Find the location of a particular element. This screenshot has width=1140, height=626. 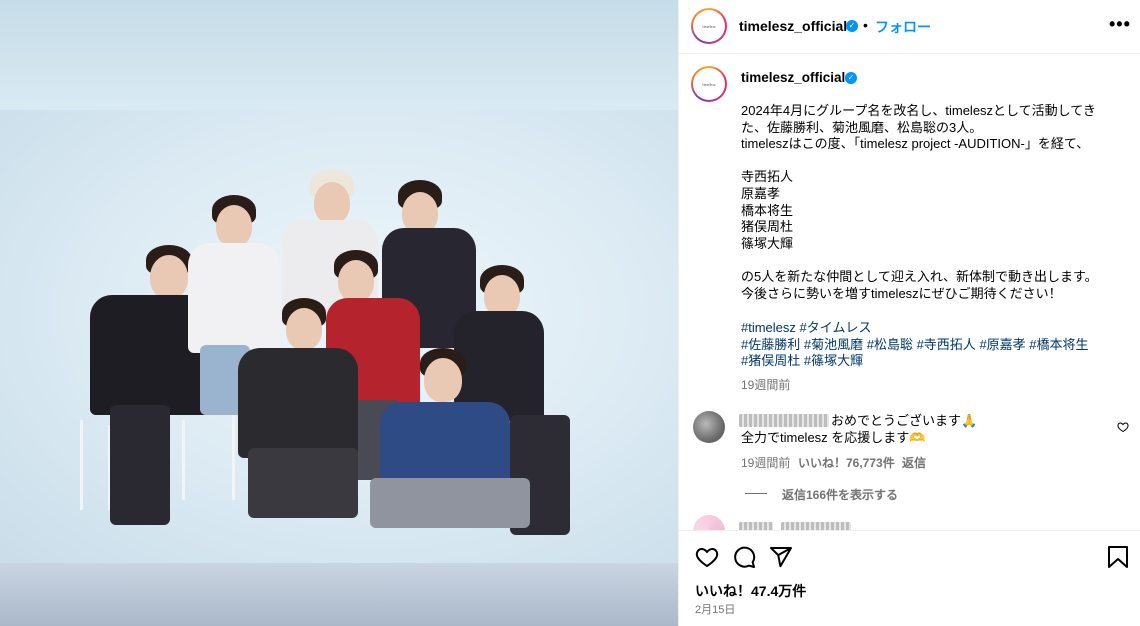

post-likes: いいね！47.4万件 is located at coordinates (750, 591).